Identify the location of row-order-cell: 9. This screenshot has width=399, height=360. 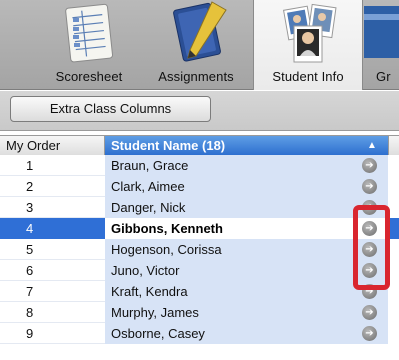
(30, 333).